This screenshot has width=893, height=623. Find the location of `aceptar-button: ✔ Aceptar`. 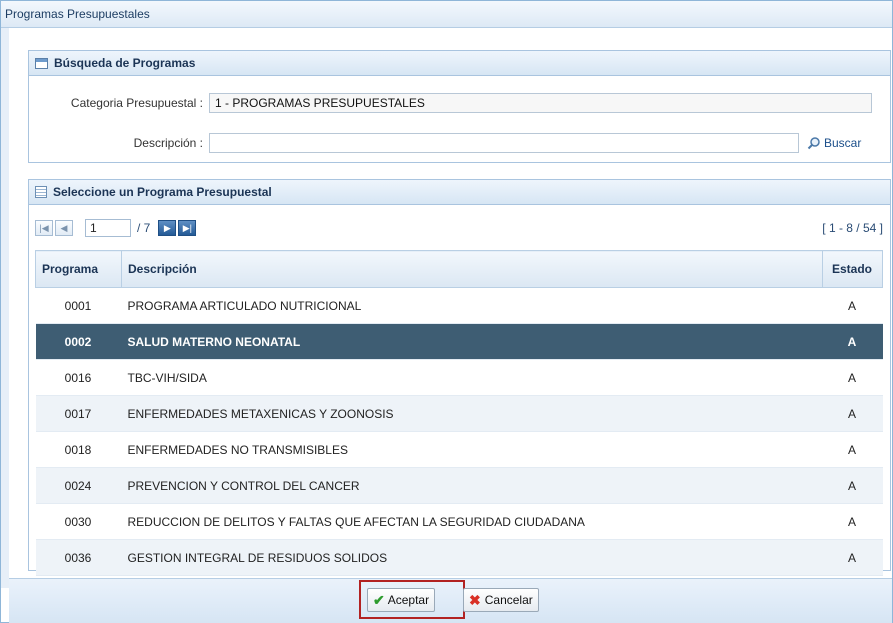

aceptar-button: ✔ Aceptar is located at coordinates (401, 600).